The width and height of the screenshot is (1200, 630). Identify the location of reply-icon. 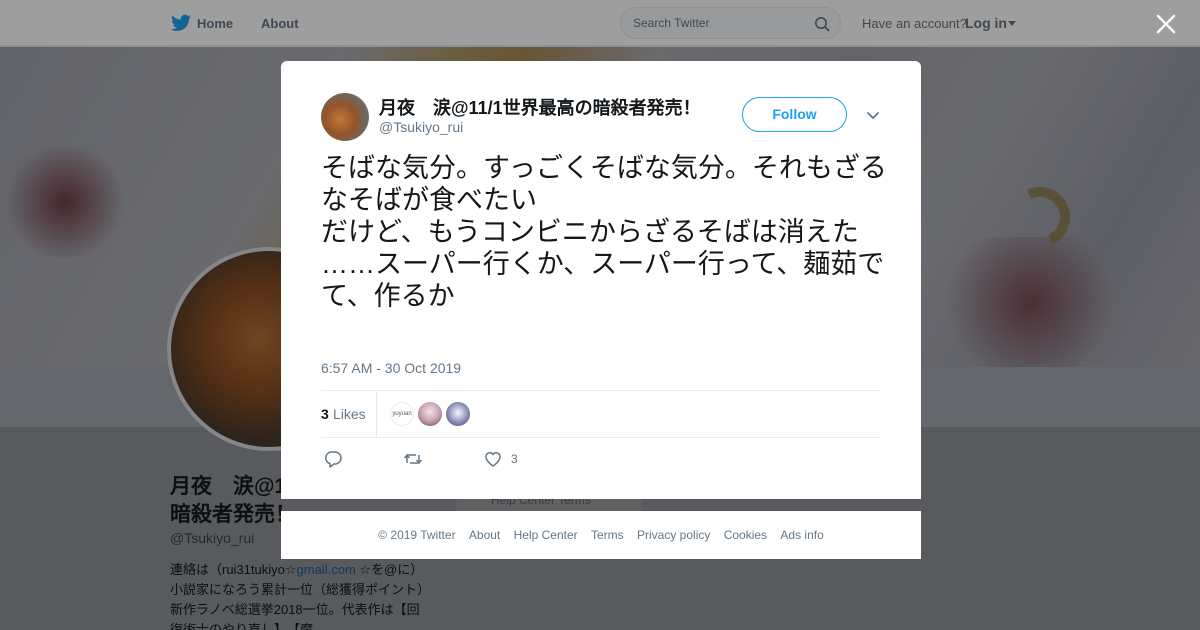
(333, 459).